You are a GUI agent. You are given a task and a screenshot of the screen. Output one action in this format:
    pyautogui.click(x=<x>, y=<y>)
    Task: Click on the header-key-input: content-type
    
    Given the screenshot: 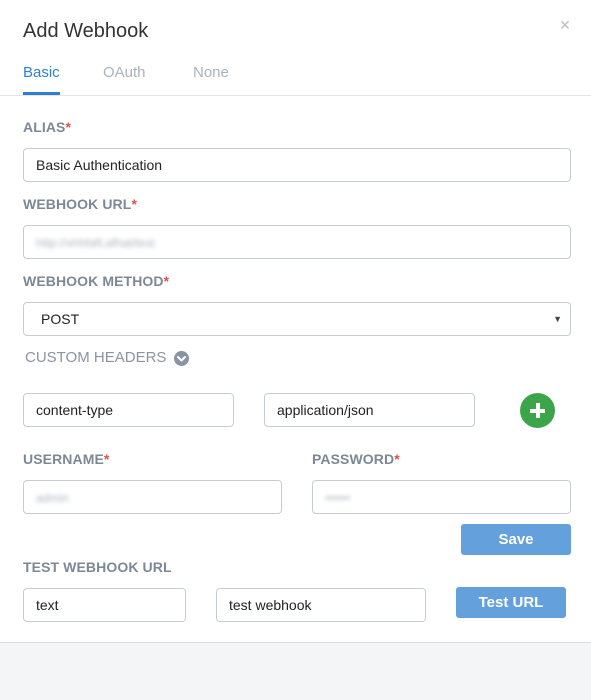 What is the action you would take?
    pyautogui.click(x=128, y=410)
    